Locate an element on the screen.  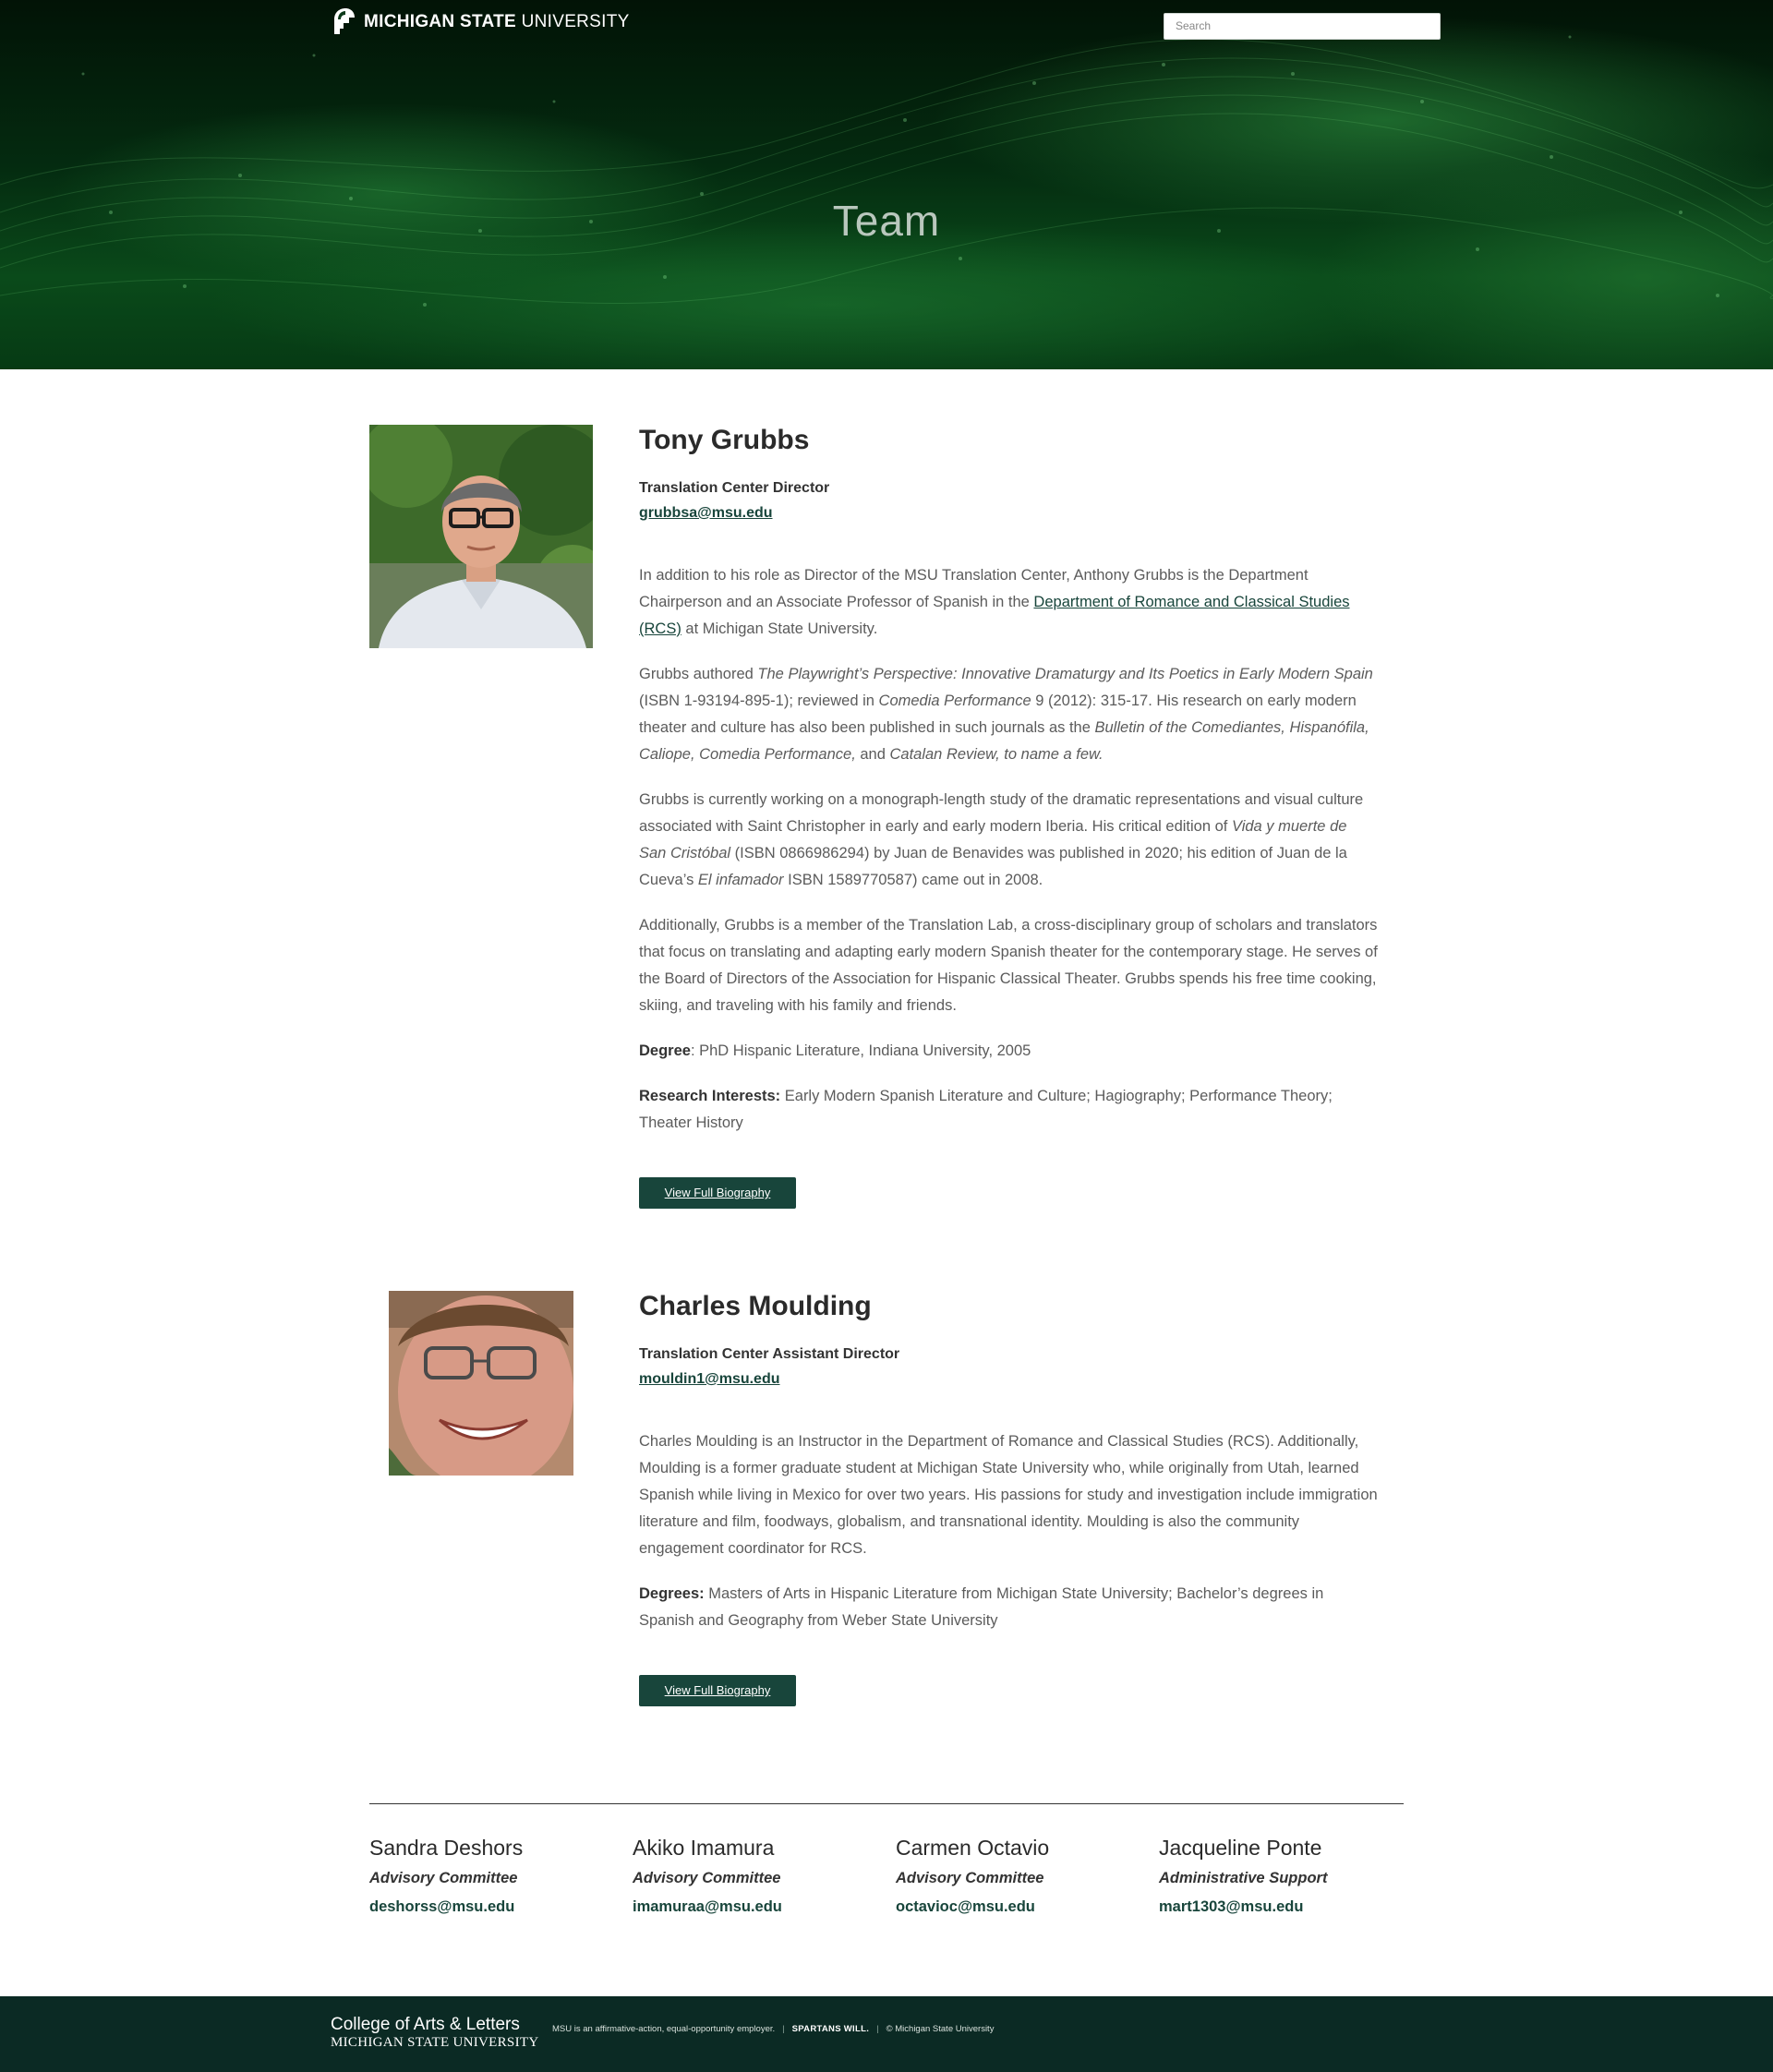
network-mesh-background is located at coordinates (886, 171).